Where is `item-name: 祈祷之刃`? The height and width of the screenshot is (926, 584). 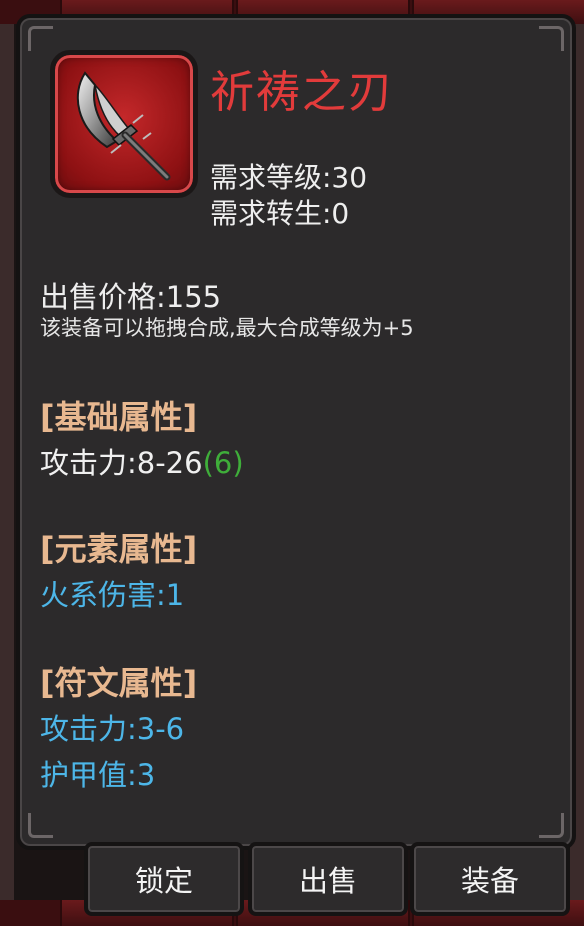
item-name: 祈祷之刃 is located at coordinates (302, 92).